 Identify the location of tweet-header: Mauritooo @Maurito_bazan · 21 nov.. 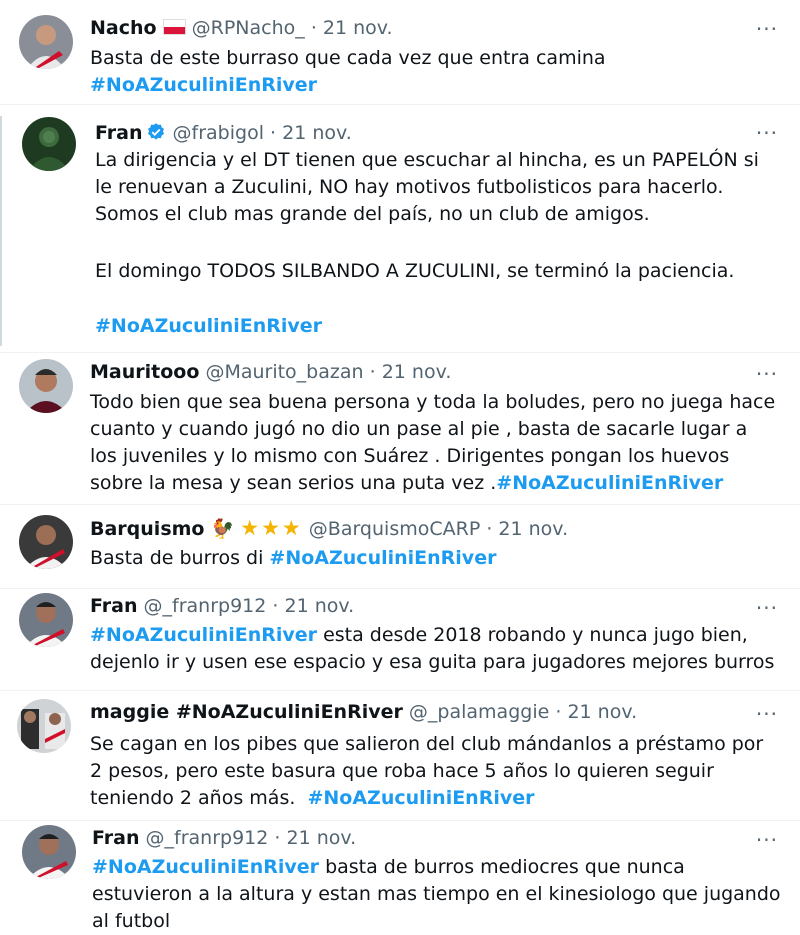
(270, 372).